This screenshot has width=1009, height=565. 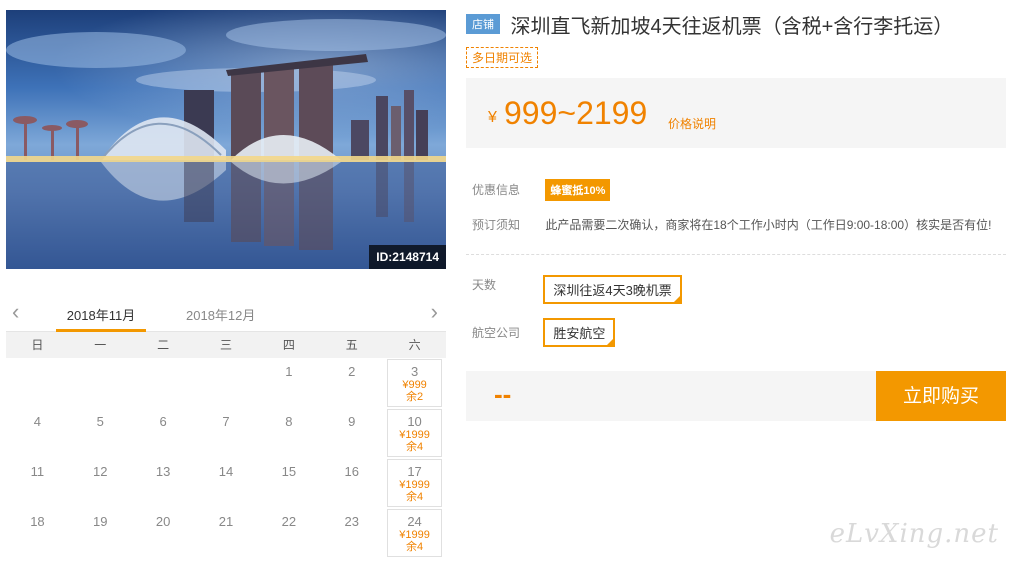 What do you see at coordinates (288, 383) in the screenshot?
I see `calendar-day: 1` at bounding box center [288, 383].